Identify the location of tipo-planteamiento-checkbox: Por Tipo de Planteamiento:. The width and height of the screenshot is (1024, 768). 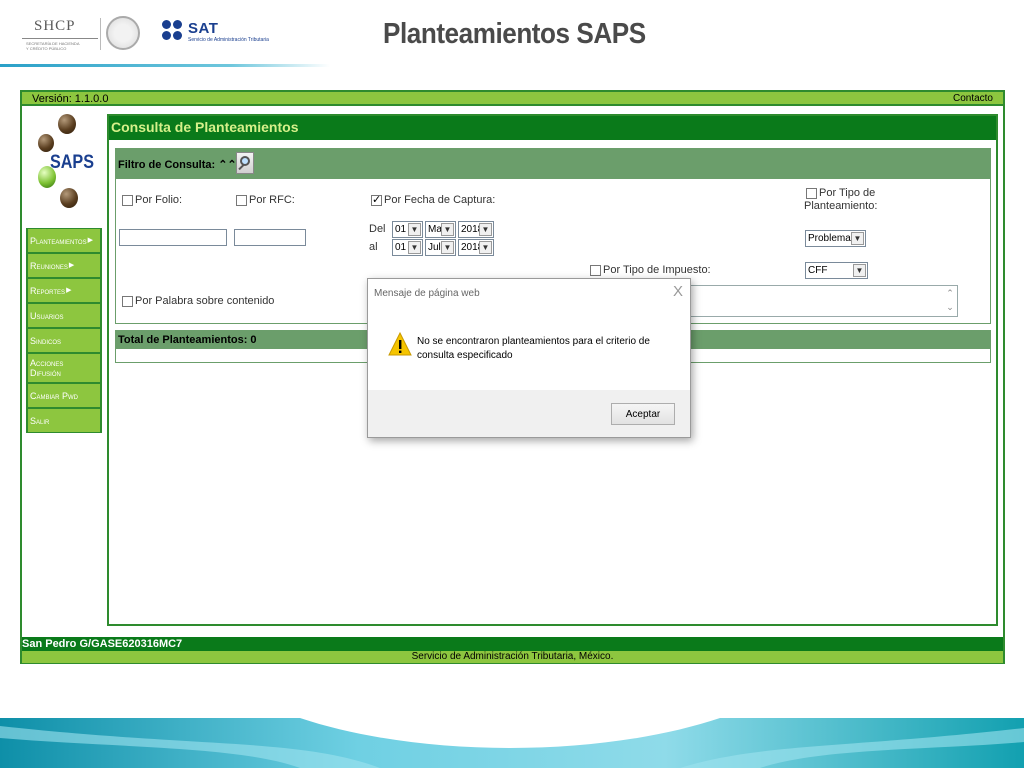
(840, 200).